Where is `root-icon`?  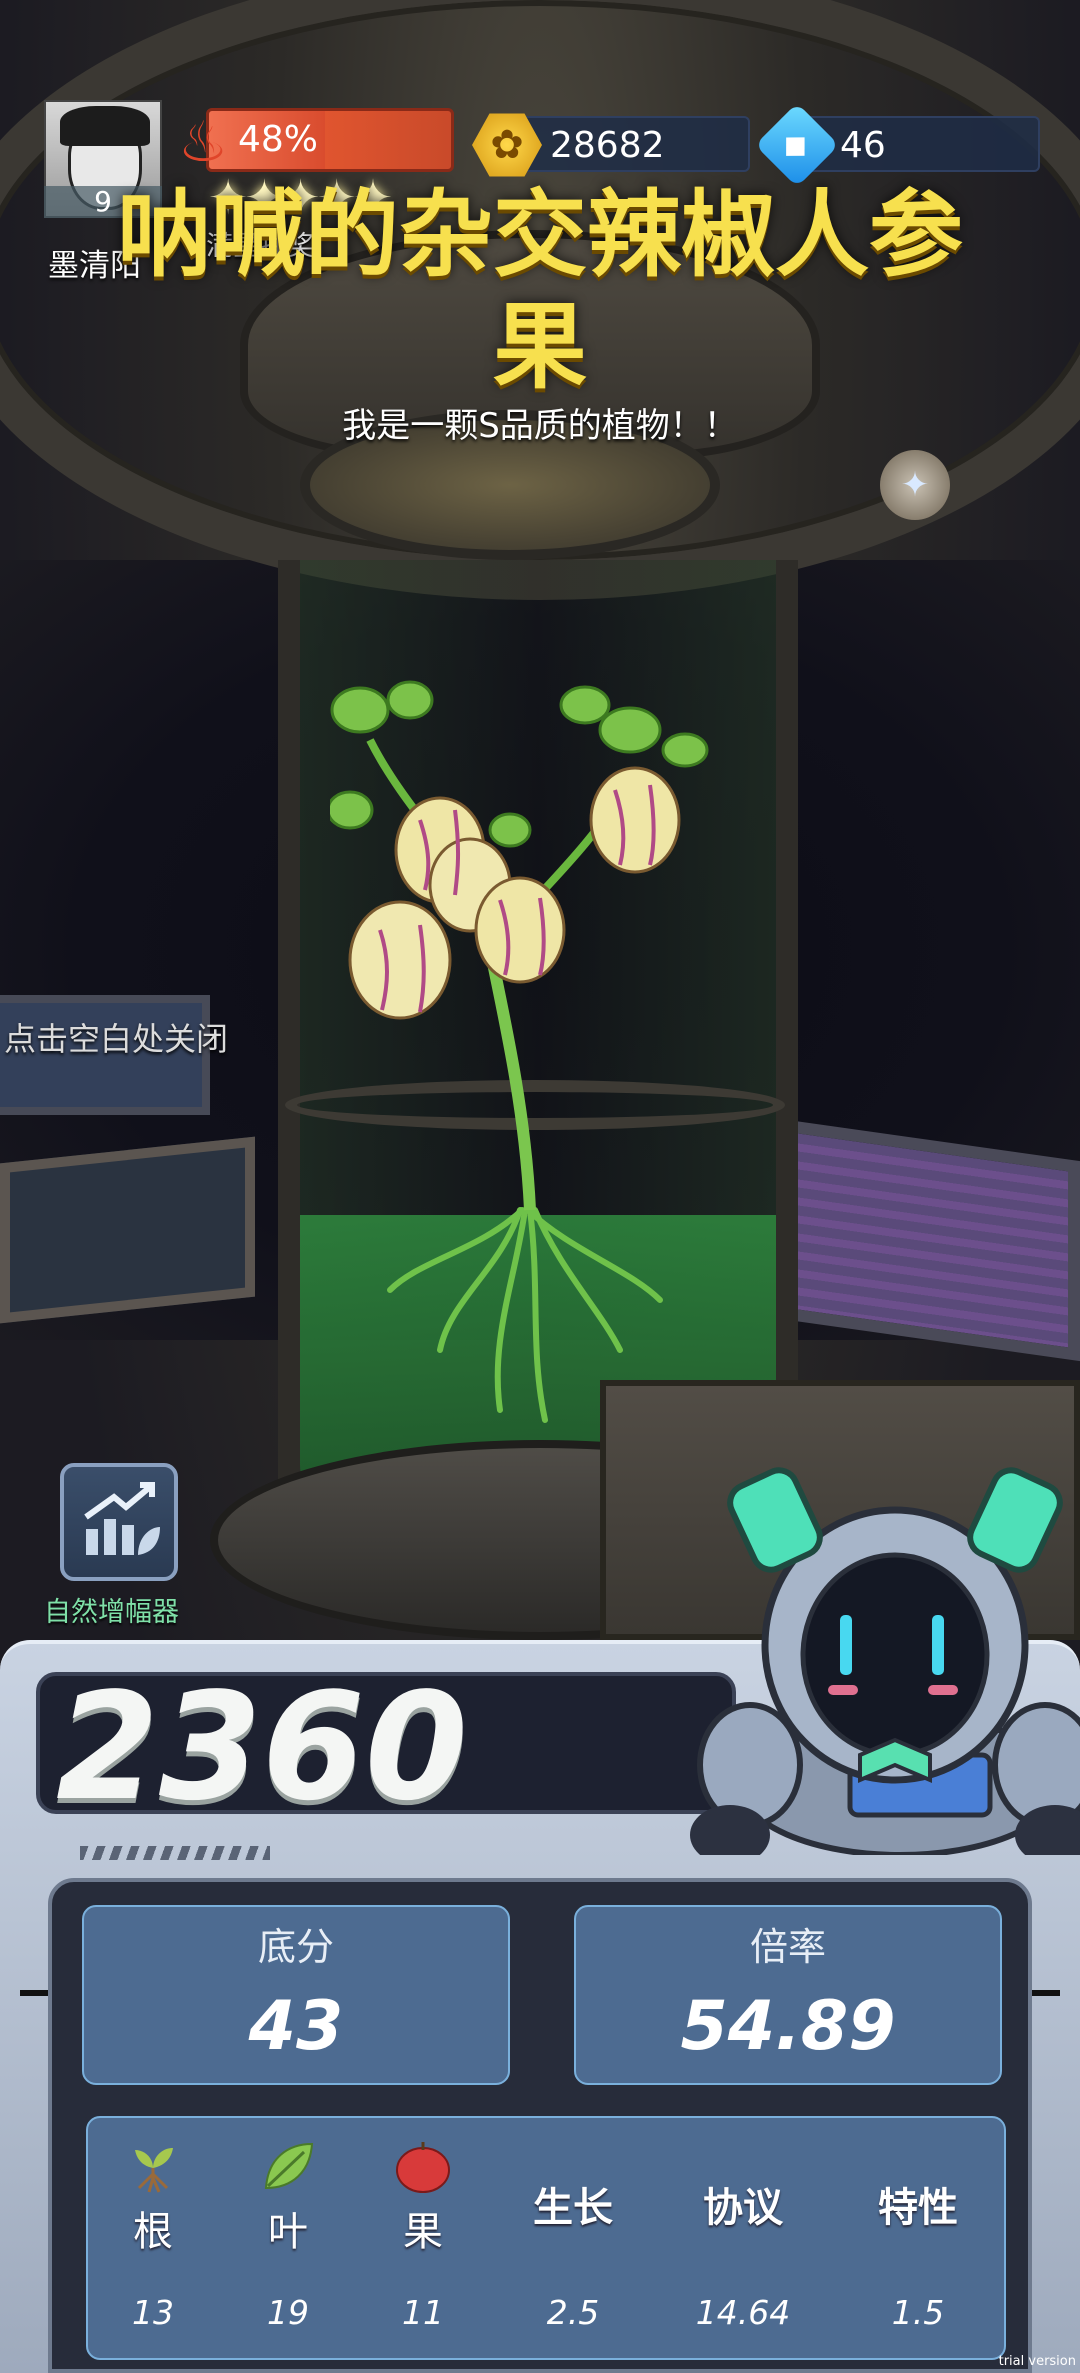
root-icon is located at coordinates (154, 2170).